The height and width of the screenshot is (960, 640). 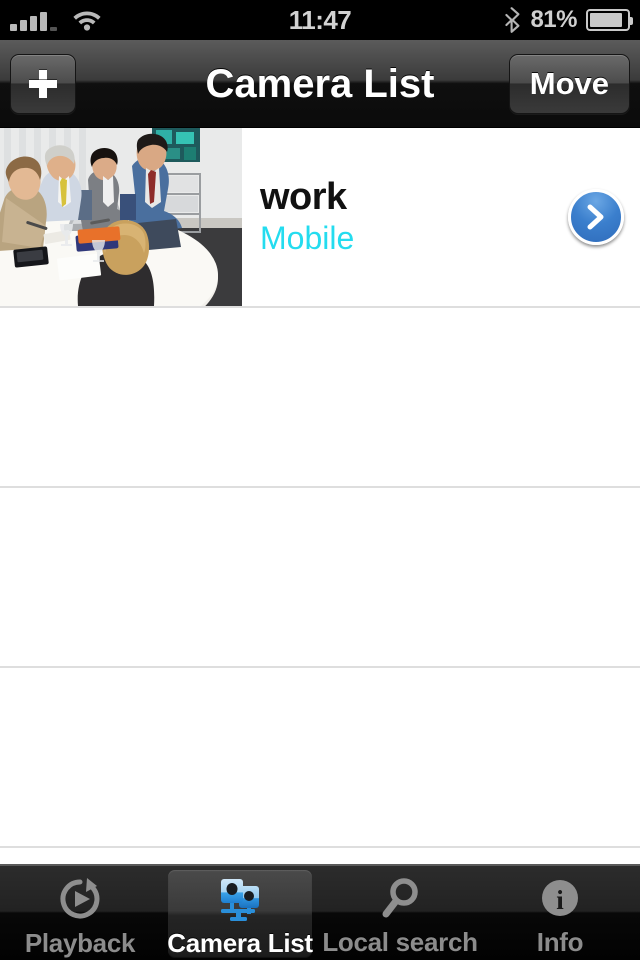 I want to click on row-text-block: work Mobile, so click(x=405, y=217).